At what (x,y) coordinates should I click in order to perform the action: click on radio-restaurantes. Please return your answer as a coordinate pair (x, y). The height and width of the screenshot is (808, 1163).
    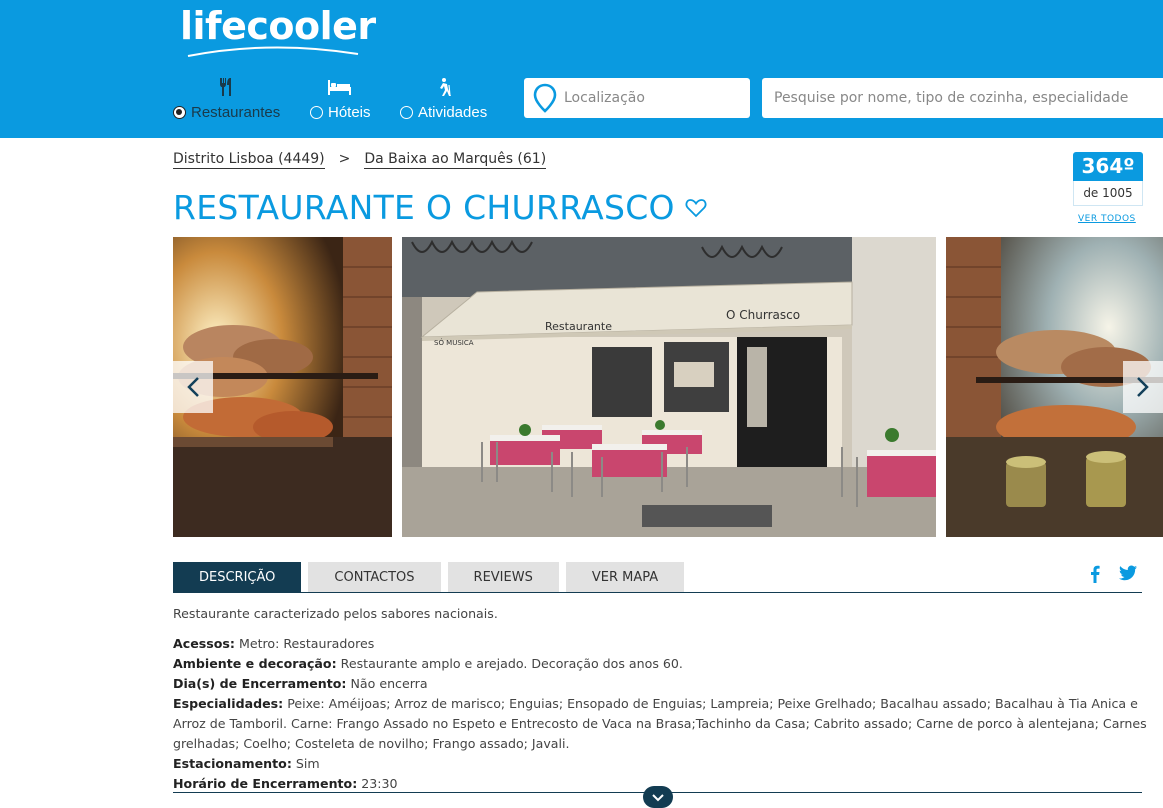
    Looking at the image, I should click on (179, 112).